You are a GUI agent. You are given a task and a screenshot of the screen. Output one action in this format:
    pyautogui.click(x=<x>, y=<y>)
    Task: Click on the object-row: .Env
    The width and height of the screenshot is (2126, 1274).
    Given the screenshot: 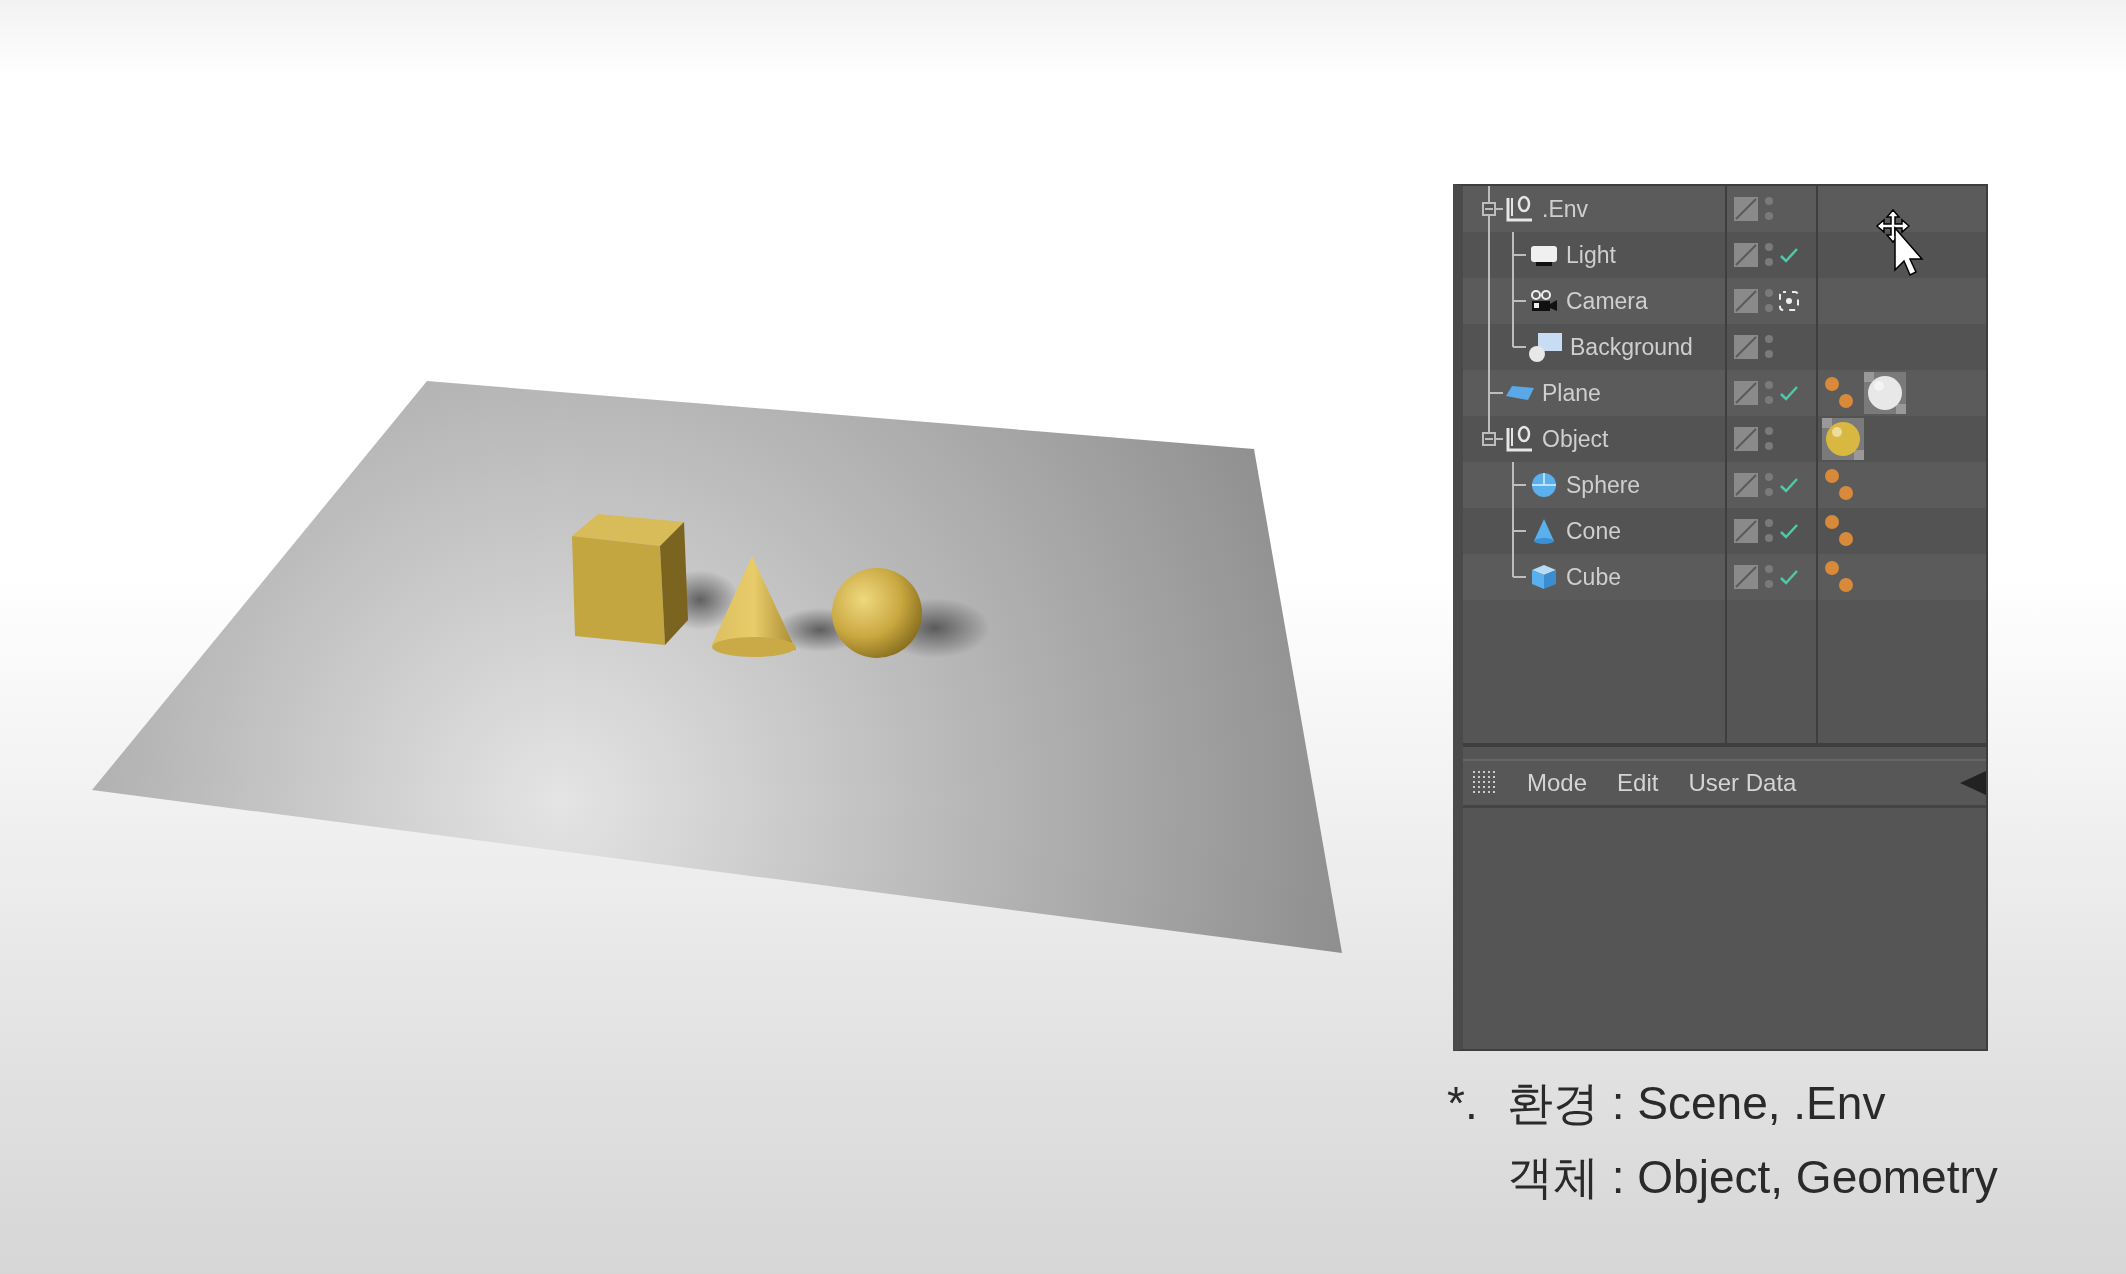 What is the action you would take?
    pyautogui.click(x=1724, y=209)
    